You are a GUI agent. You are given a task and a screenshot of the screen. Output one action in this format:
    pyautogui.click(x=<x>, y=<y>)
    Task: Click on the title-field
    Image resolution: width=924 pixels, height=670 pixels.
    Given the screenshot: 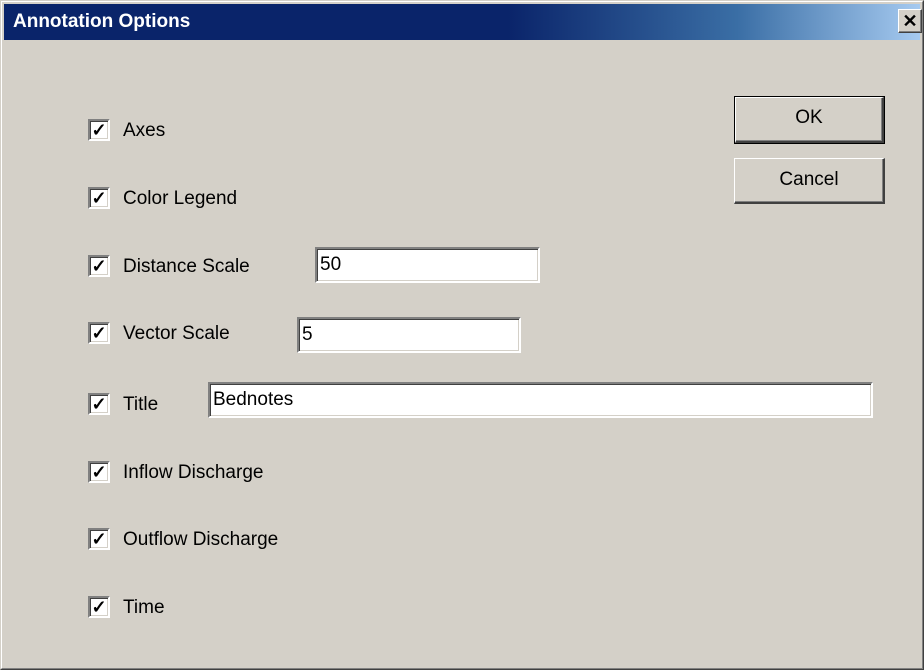 What is the action you would take?
    pyautogui.click(x=540, y=400)
    